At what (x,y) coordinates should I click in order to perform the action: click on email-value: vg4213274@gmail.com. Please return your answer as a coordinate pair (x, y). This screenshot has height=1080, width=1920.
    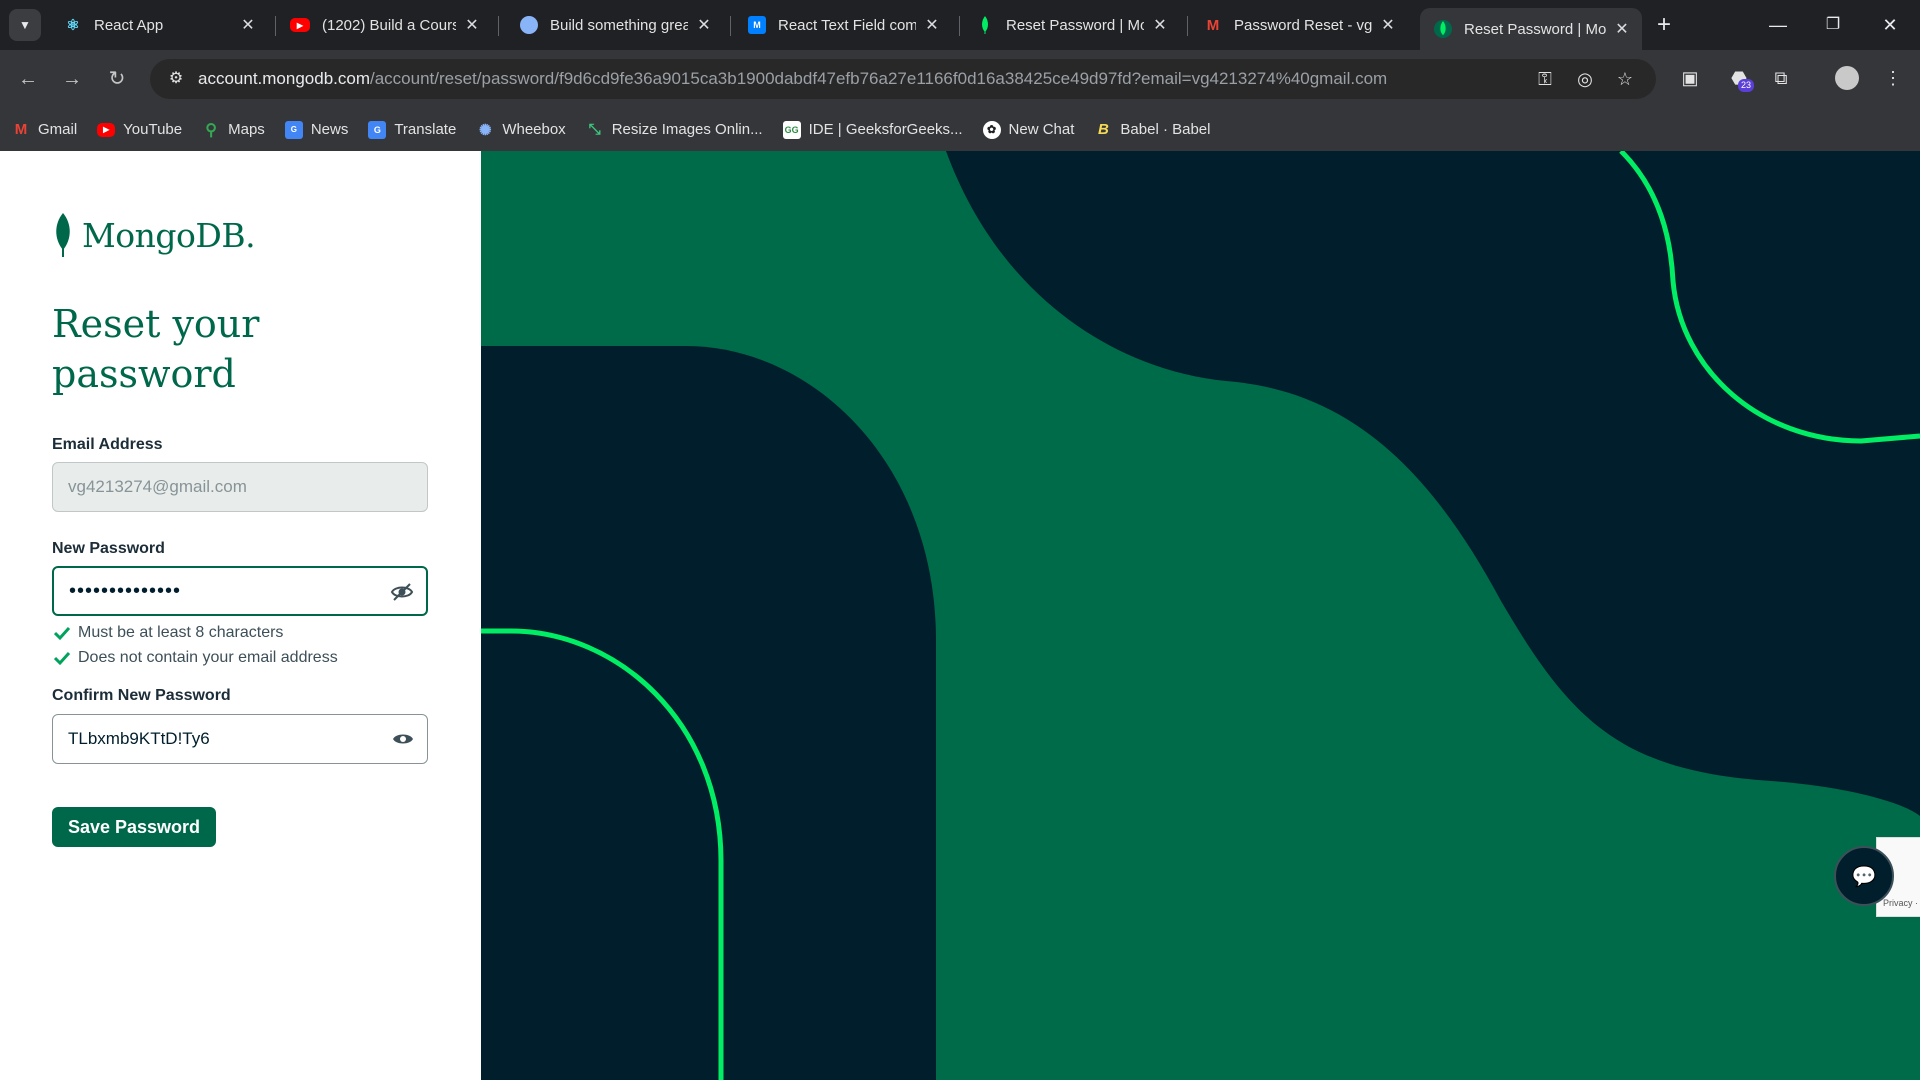
    Looking at the image, I should click on (157, 486).